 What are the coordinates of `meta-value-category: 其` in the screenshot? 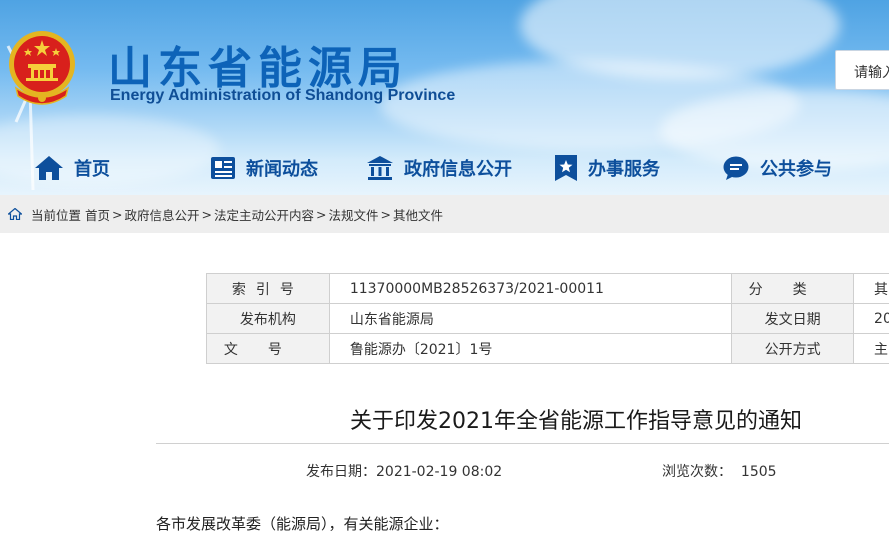 It's located at (871, 288).